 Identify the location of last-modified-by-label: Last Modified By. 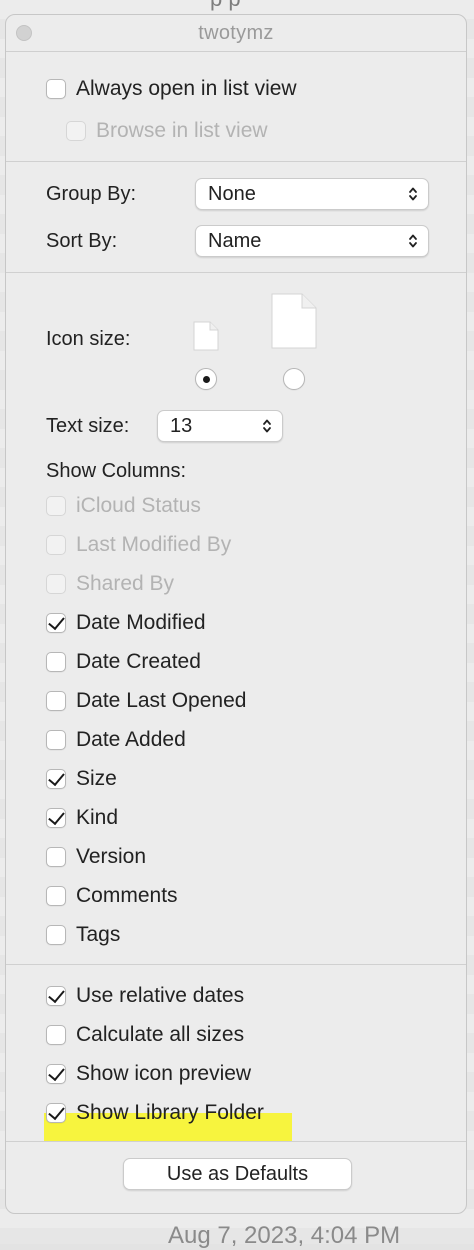
(154, 544).